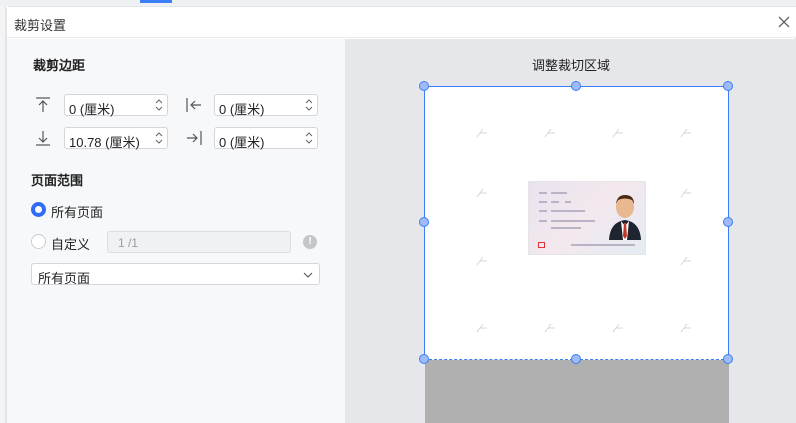  I want to click on top-margin-value: 0 (厘米), so click(92, 109).